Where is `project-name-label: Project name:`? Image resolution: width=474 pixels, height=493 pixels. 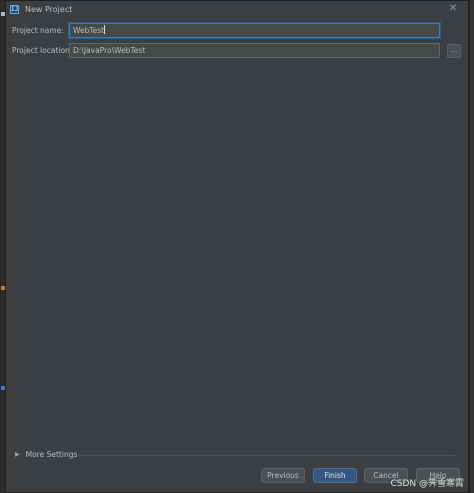 project-name-label: Project name: is located at coordinates (38, 30).